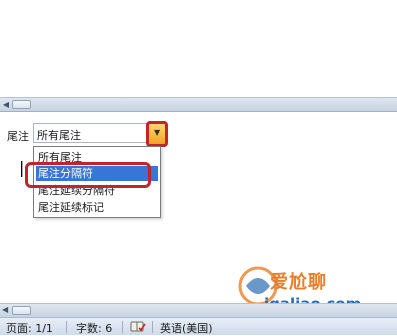  I want to click on status-bar: 页面: 1/1 字数: 6 英语(美国), so click(198, 326).